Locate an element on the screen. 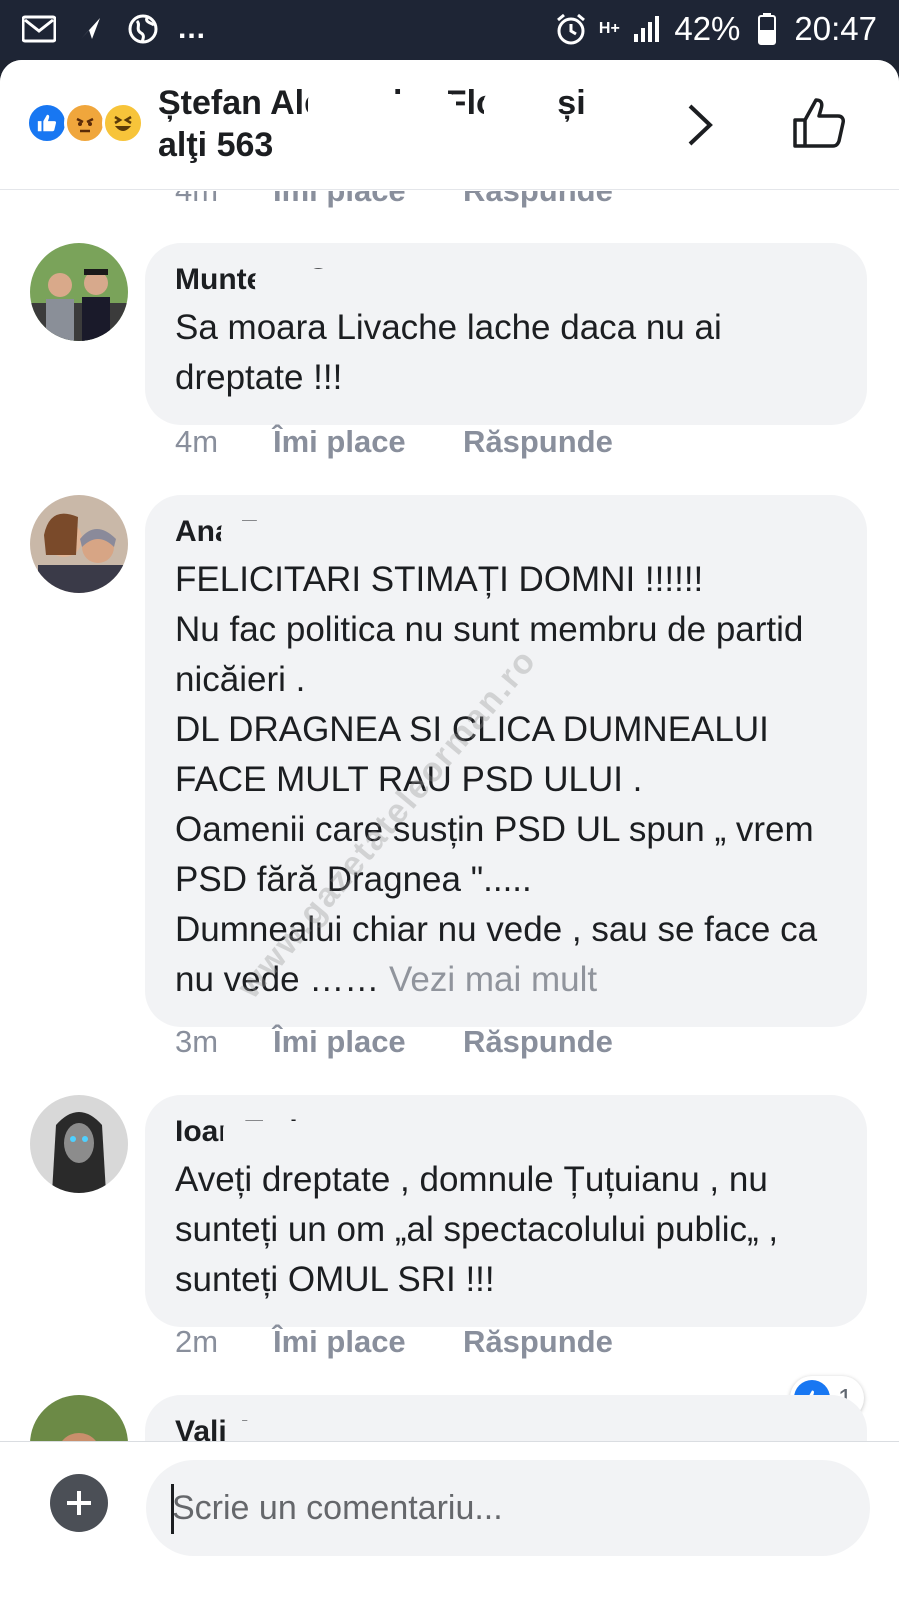  gmail-icon is located at coordinates (39, 29).